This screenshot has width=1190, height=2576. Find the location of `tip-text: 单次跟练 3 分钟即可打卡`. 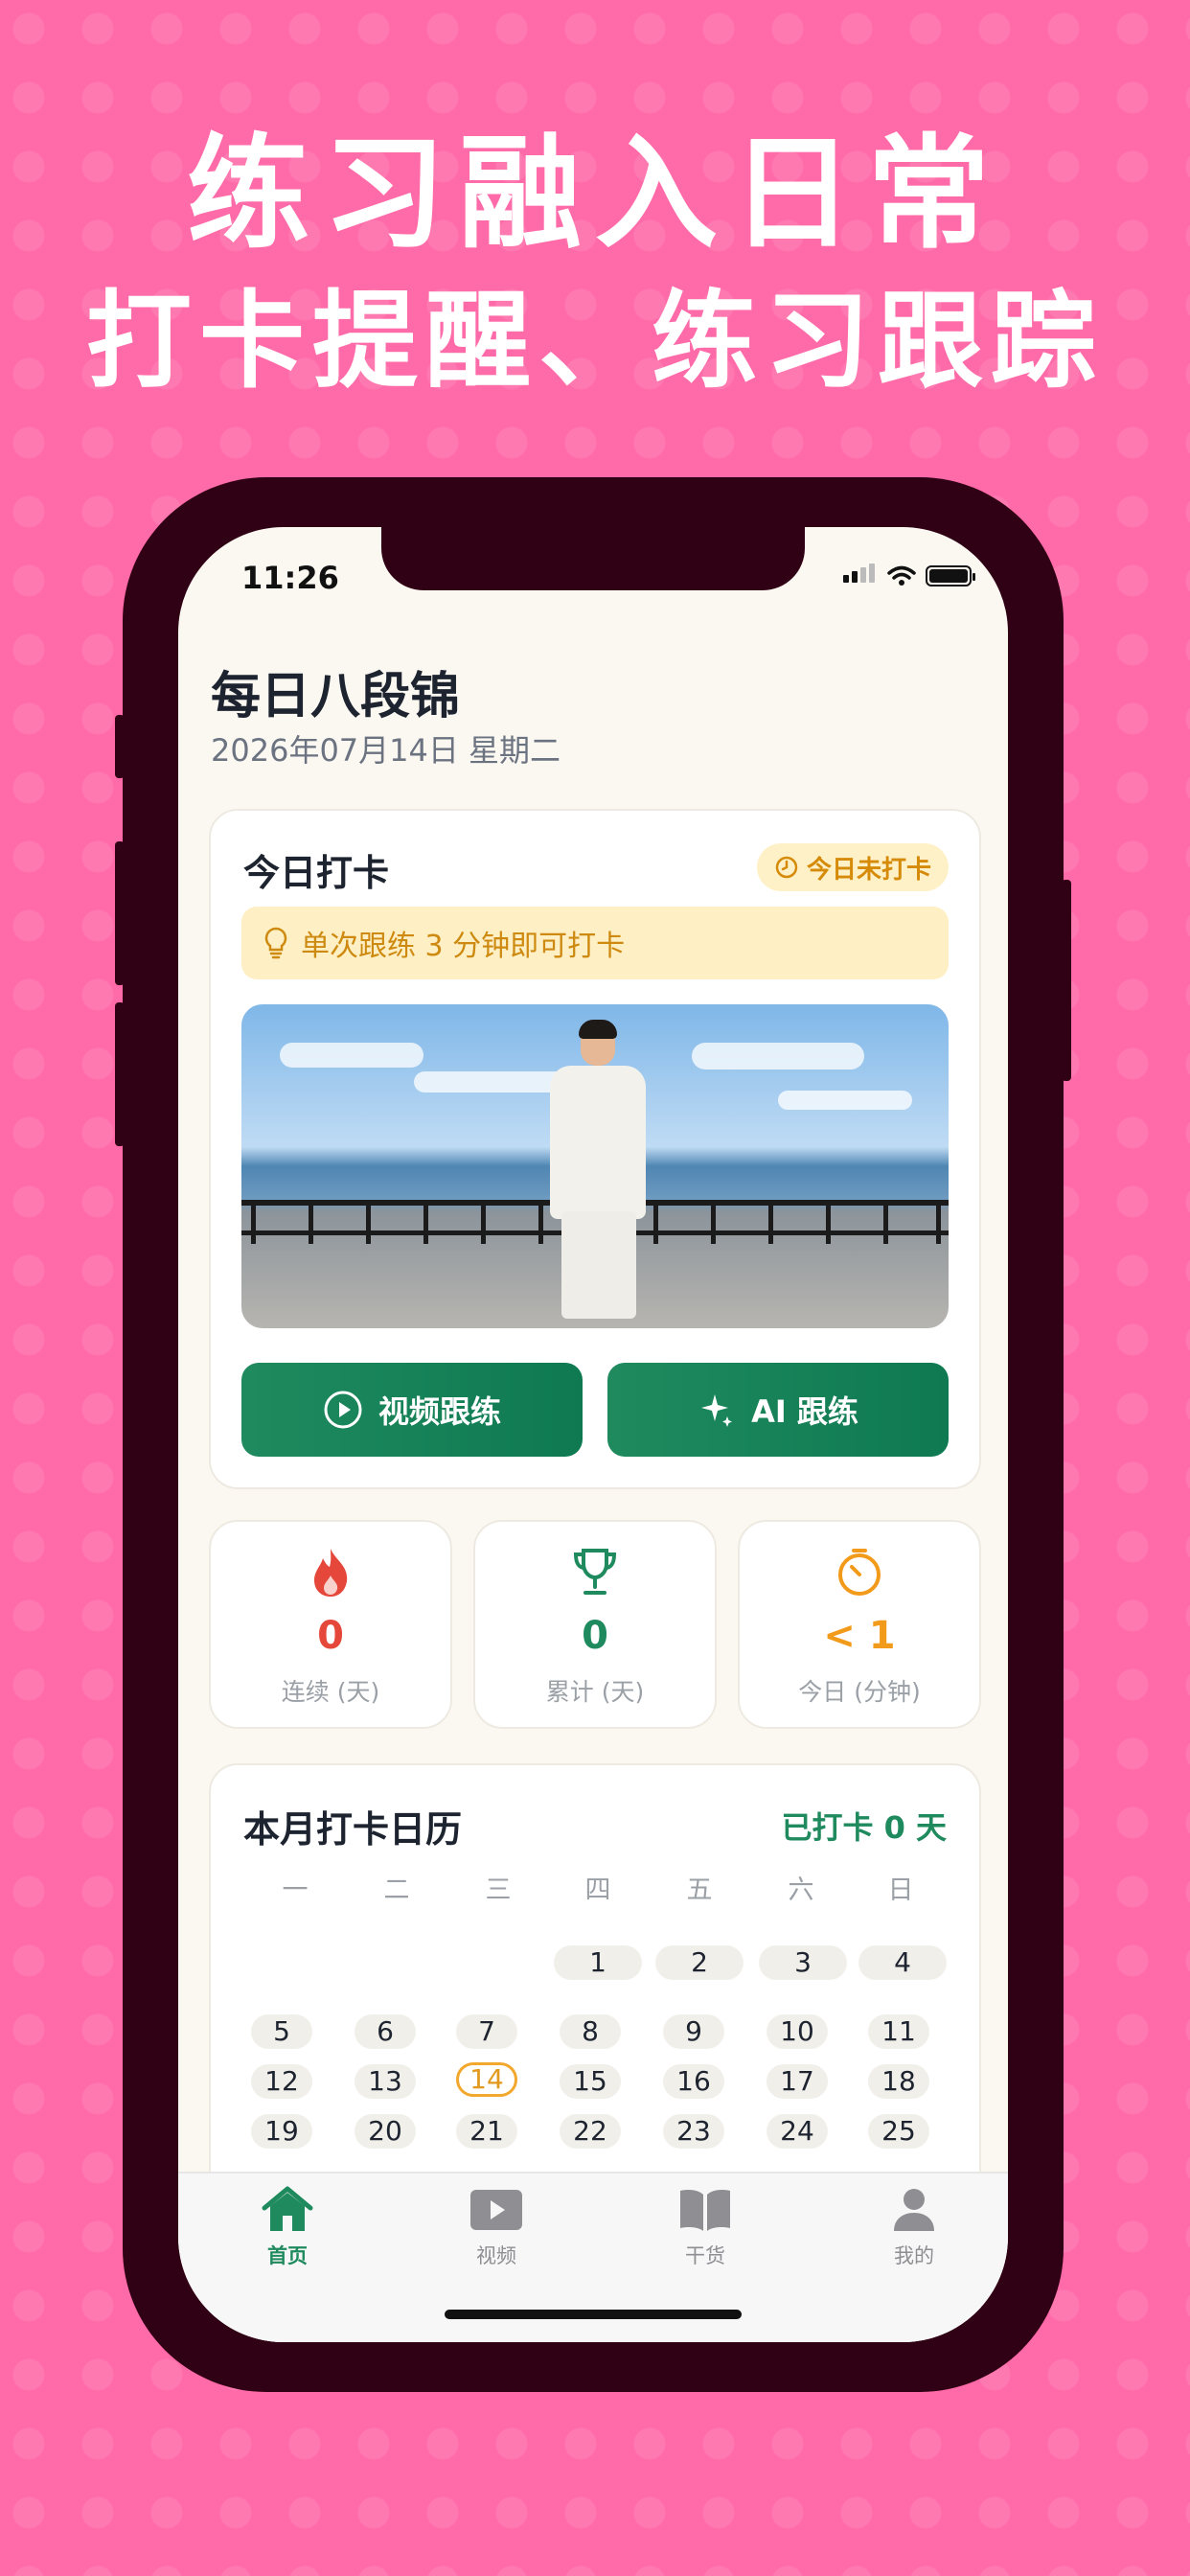

tip-text: 单次跟练 3 分钟即可打卡 is located at coordinates (464, 946).